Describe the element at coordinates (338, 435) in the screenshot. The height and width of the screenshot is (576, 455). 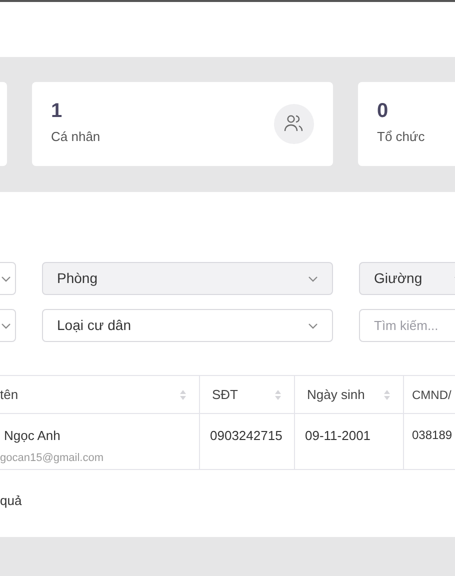
I see `table-cell: 09-11-2001` at that location.